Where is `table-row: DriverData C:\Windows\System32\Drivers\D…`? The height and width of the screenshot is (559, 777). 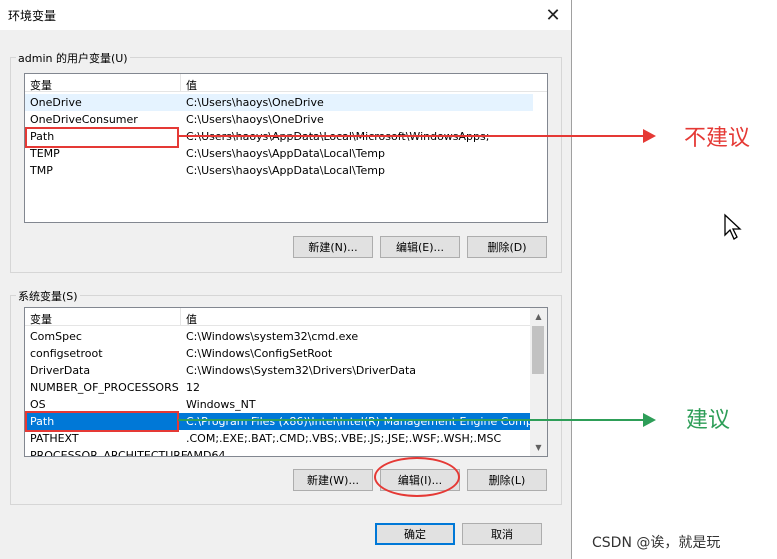
table-row: DriverData C:\Windows\System32\Drivers\D… is located at coordinates (278, 370).